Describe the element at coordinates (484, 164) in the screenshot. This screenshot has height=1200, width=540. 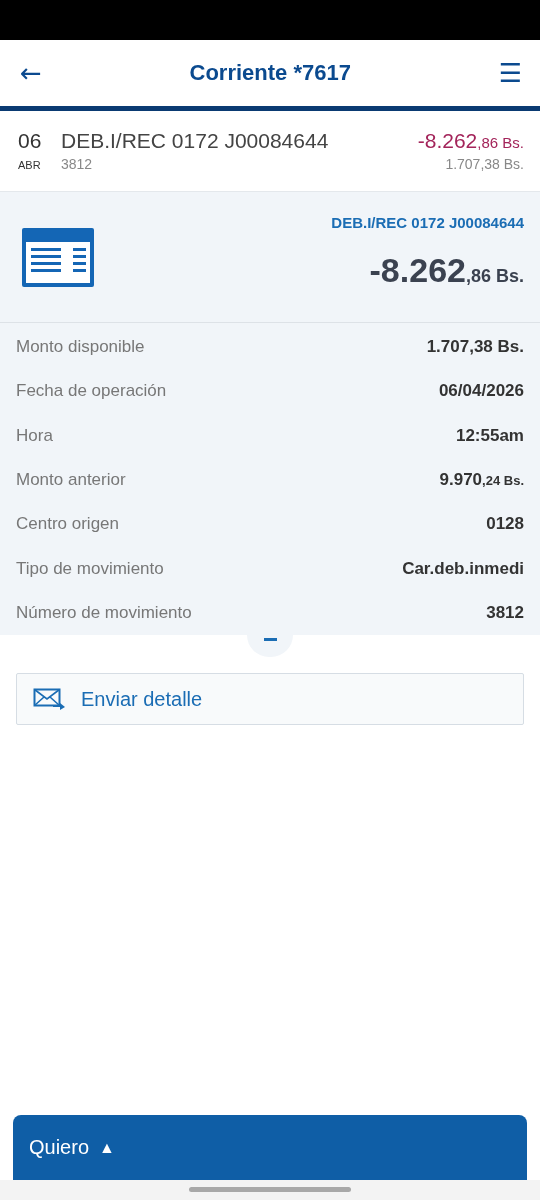
I see `transaction-balance: 1.707,38 Bs.` at that location.